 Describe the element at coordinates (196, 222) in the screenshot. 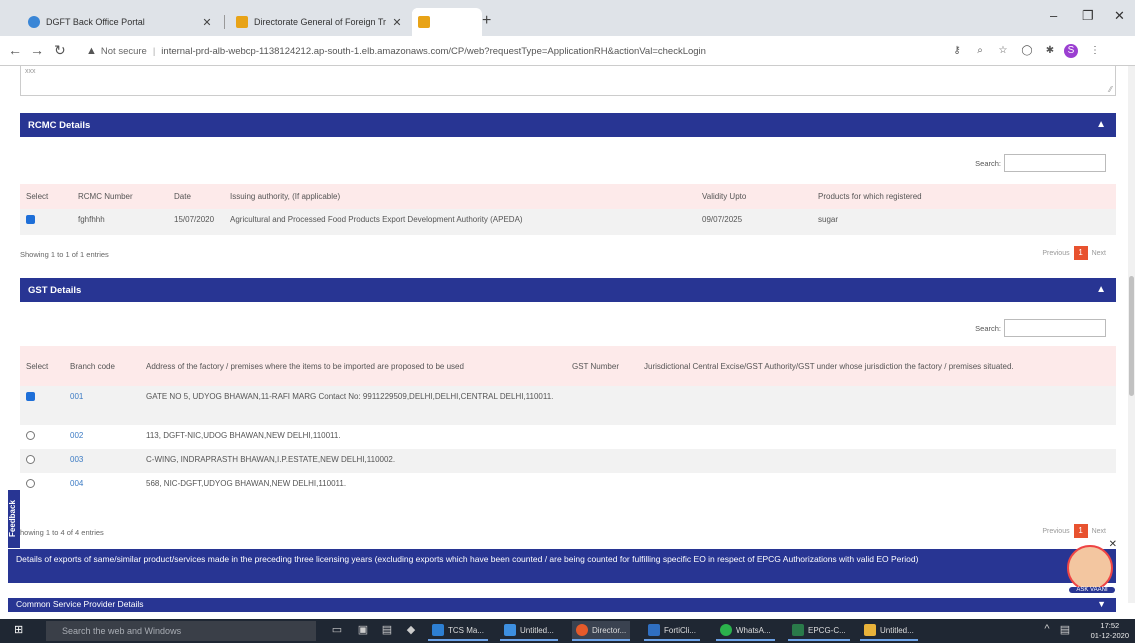

I see `rcmc-date-cell: 15/07/2020` at that location.